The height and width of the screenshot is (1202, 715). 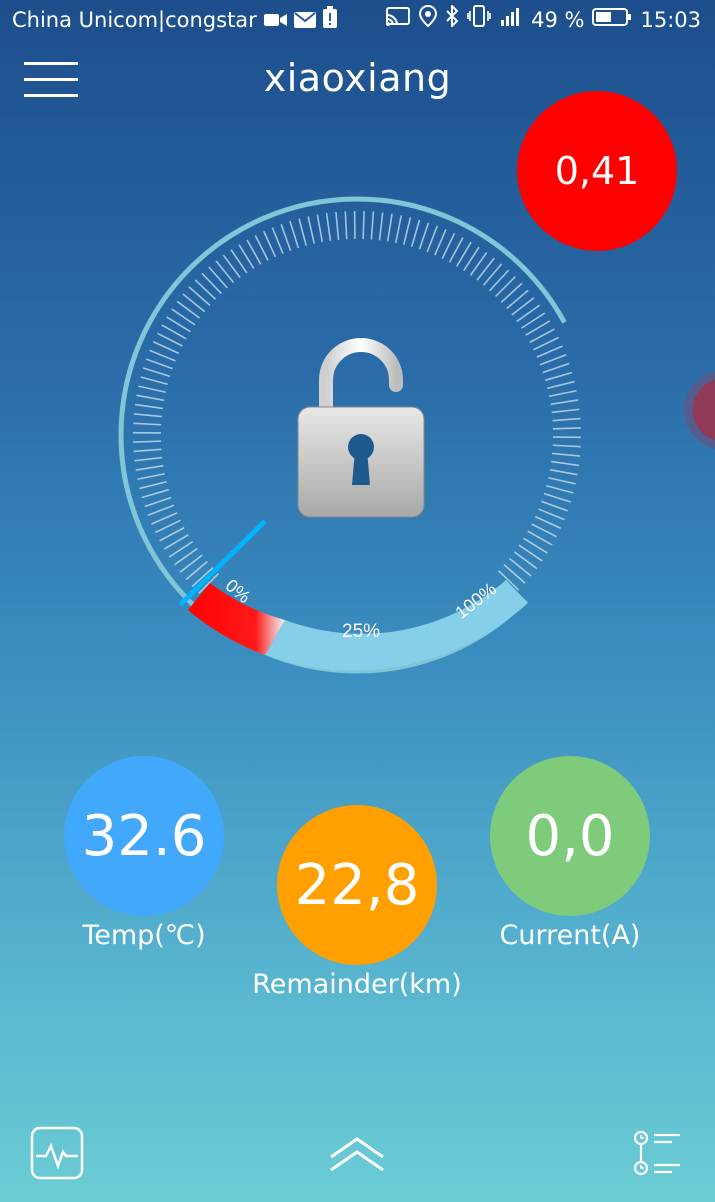 I want to click on floating-assist-button, so click(x=699, y=410).